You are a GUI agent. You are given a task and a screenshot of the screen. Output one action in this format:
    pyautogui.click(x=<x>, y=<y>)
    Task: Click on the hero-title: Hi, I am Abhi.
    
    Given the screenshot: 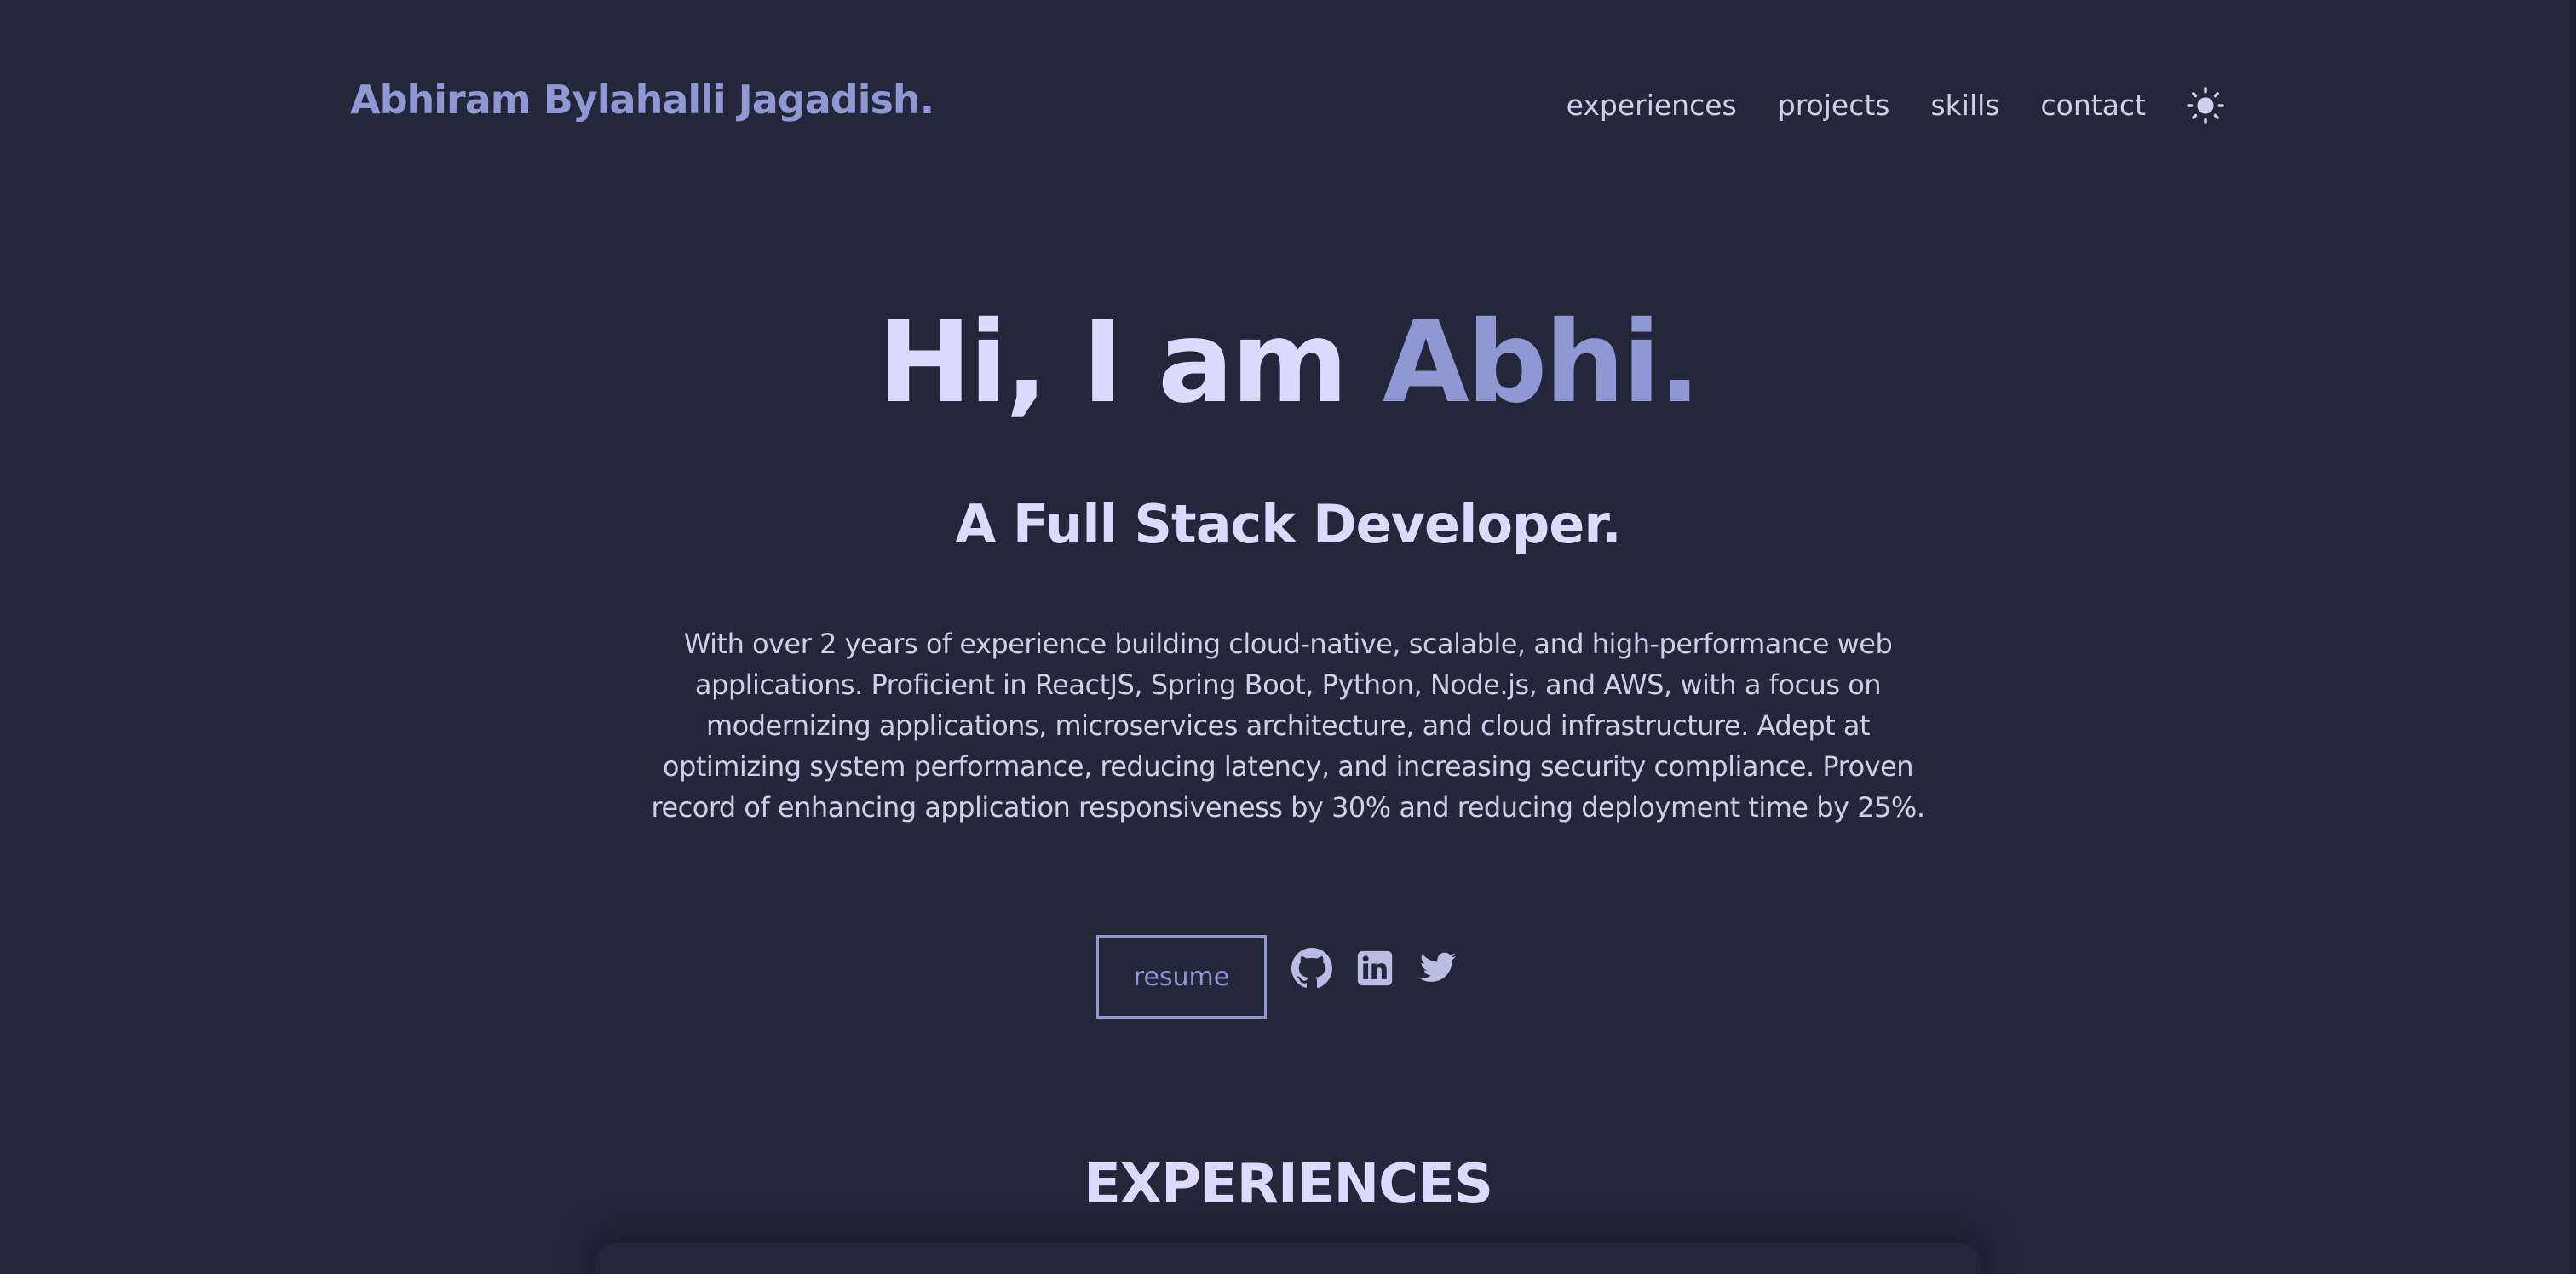 What is the action you would take?
    pyautogui.click(x=1288, y=363)
    